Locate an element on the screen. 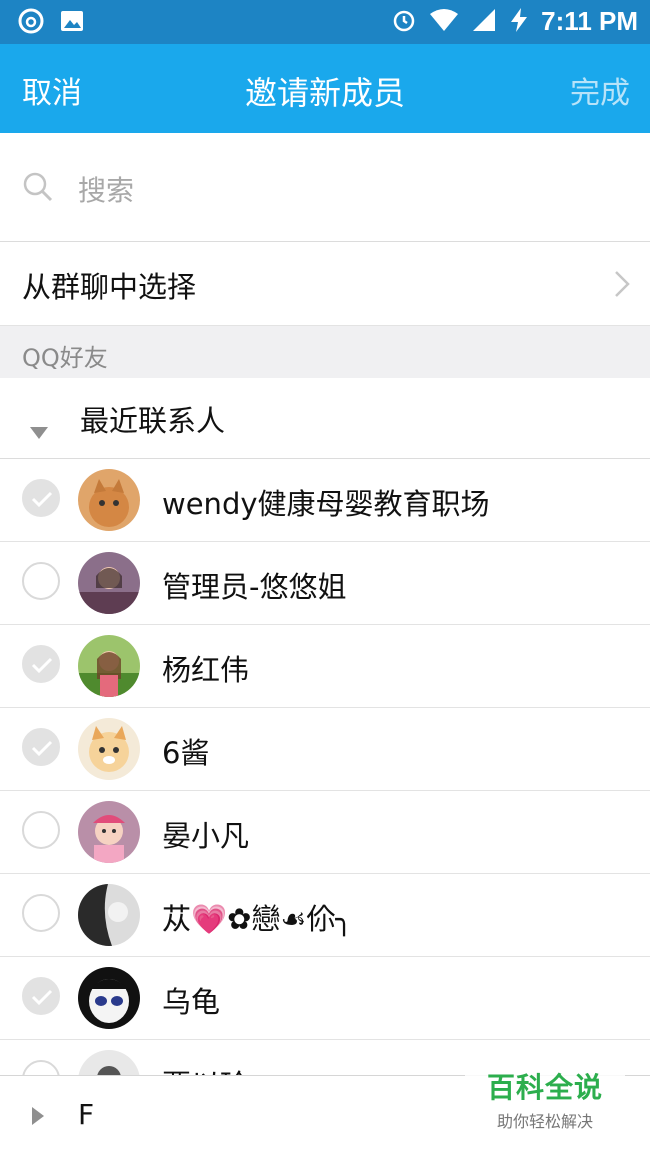  signal-icon is located at coordinates (484, 22).